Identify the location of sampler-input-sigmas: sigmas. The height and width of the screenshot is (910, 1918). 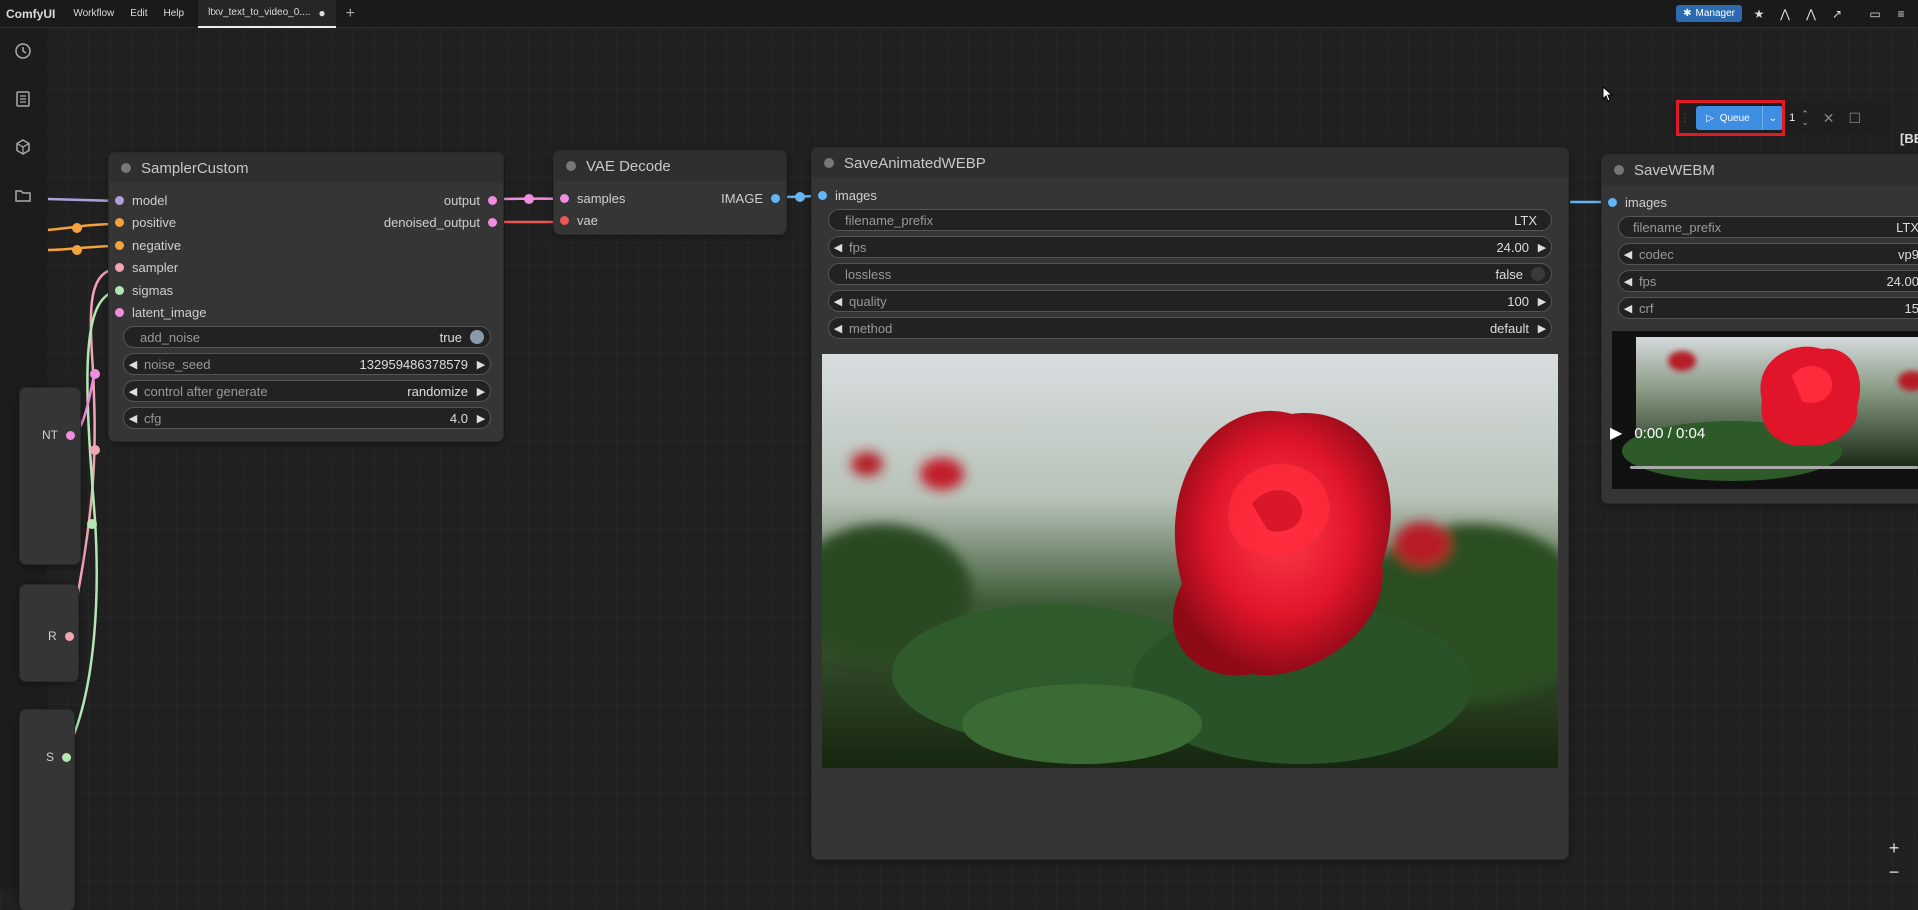
(144, 290).